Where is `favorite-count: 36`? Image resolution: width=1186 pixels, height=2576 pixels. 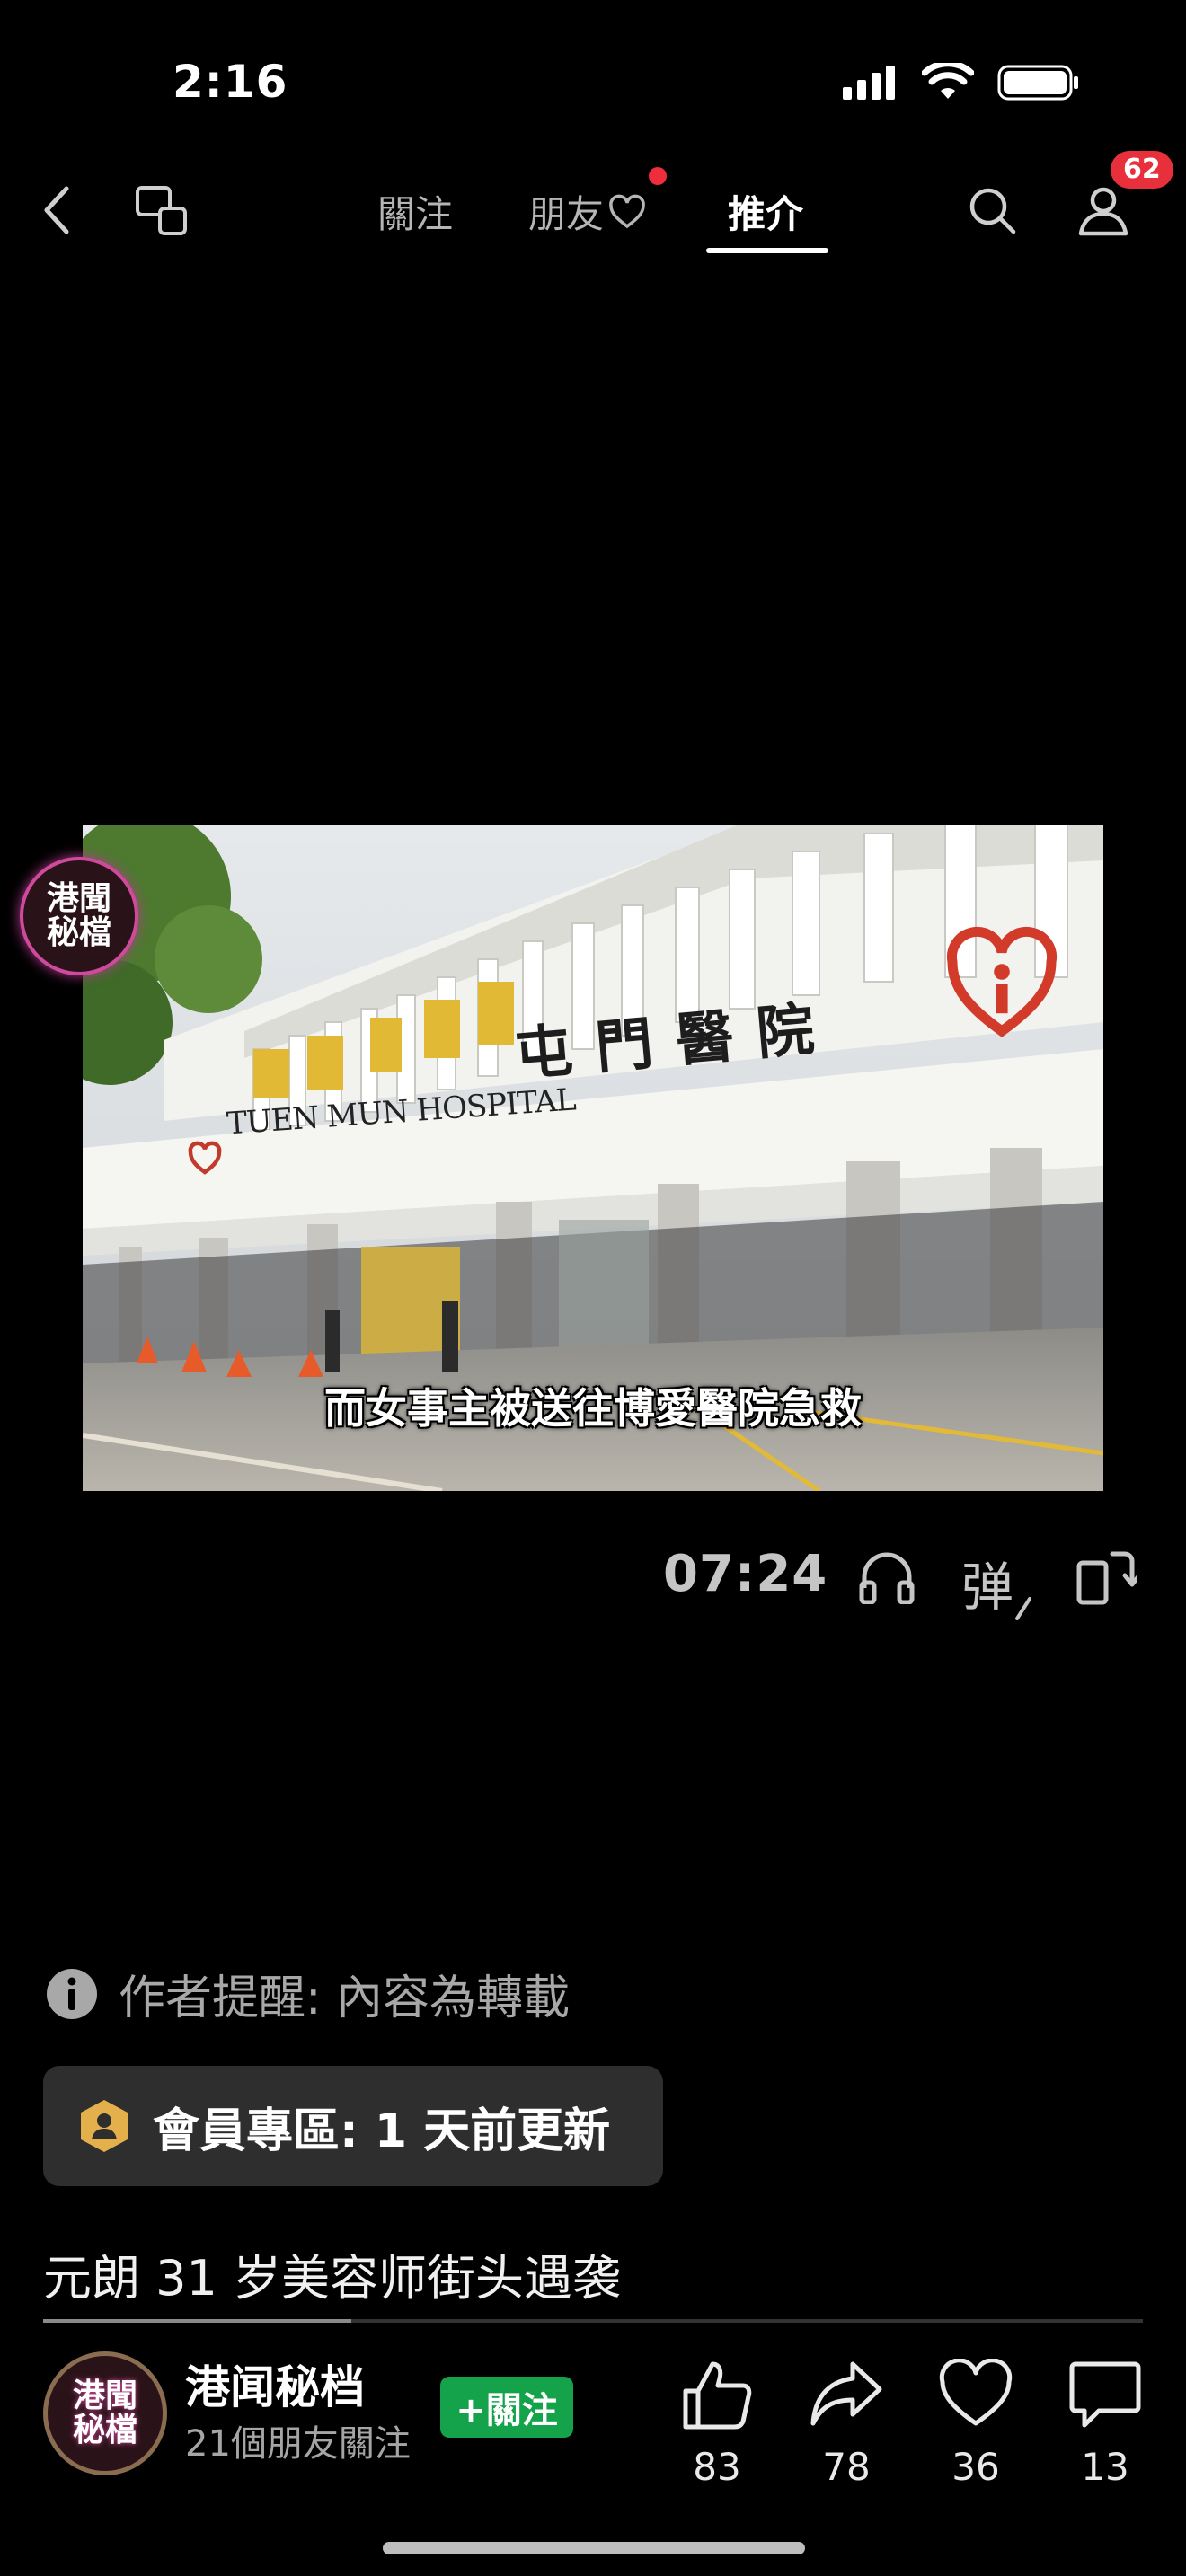
favorite-count: 36 is located at coordinates (975, 2467).